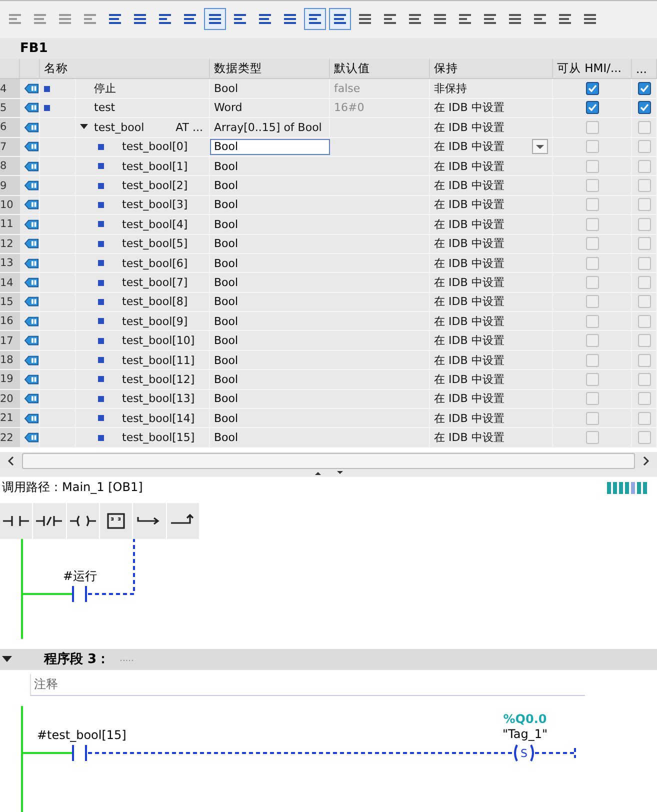 The width and height of the screenshot is (657, 812). Describe the element at coordinates (524, 753) in the screenshot. I see `set-coil: S` at that location.